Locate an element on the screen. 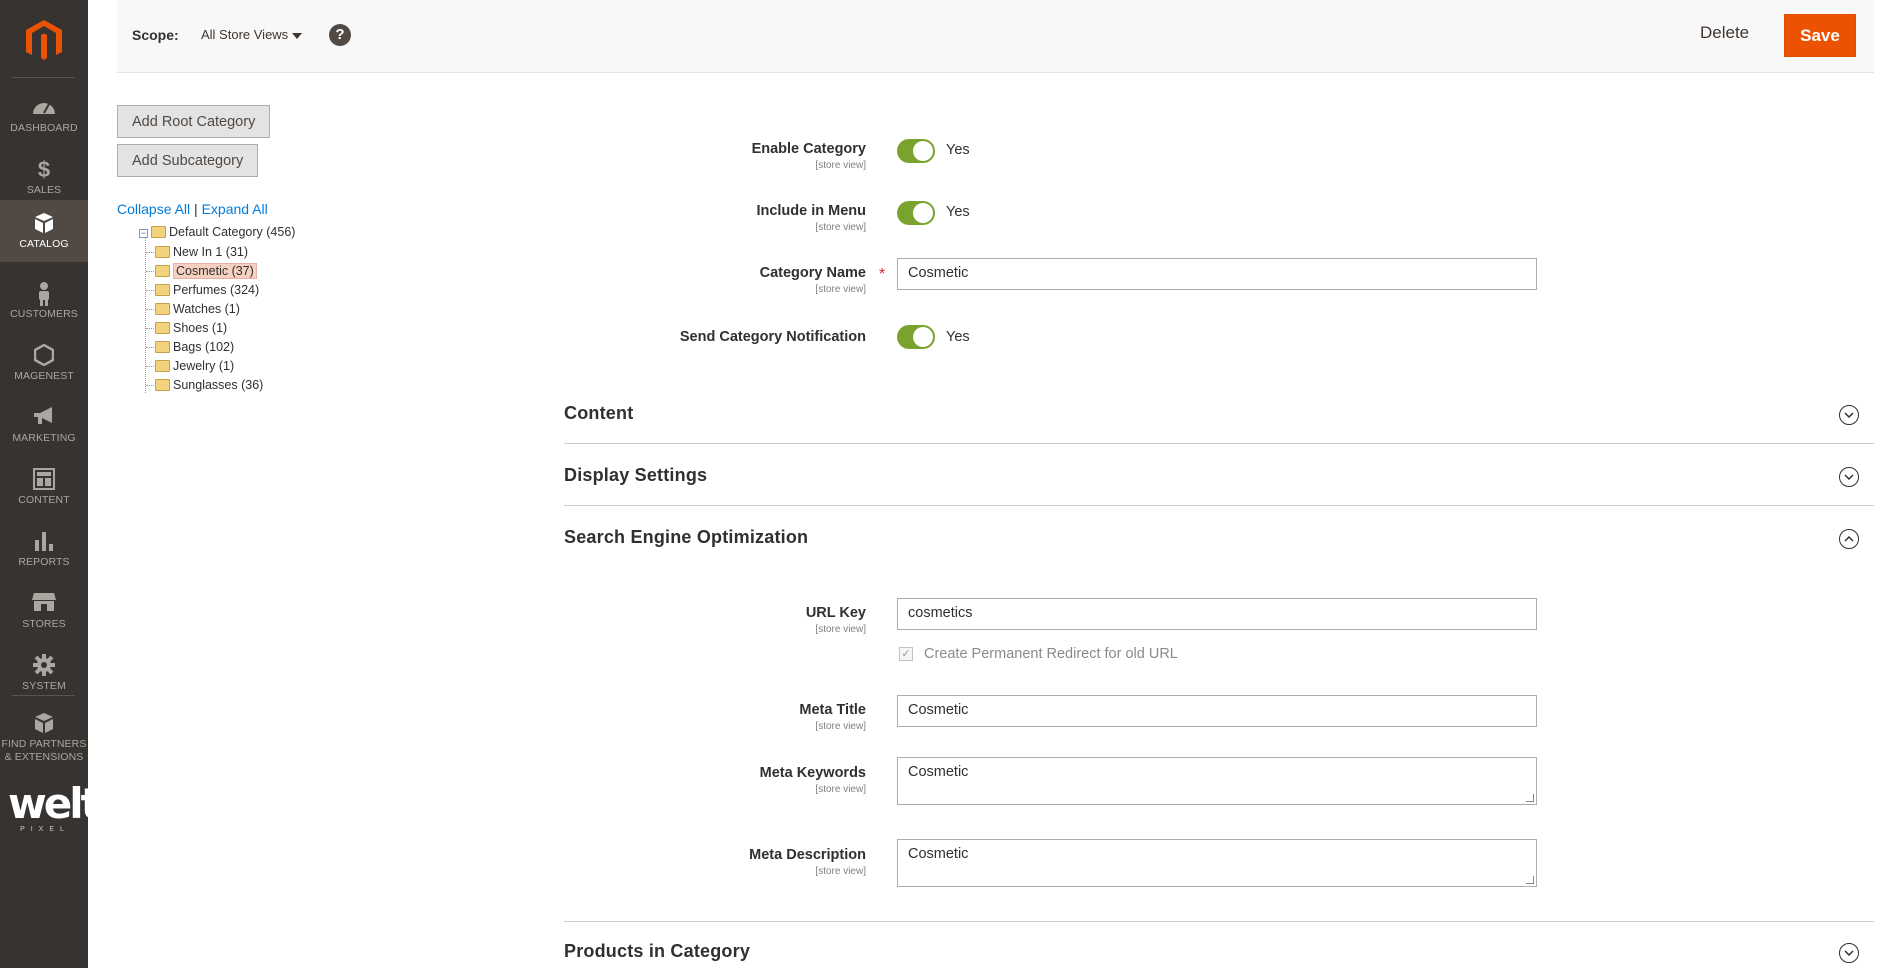 Image resolution: width=1898 pixels, height=968 pixels. dashboard-gauge-icon is located at coordinates (44, 108).